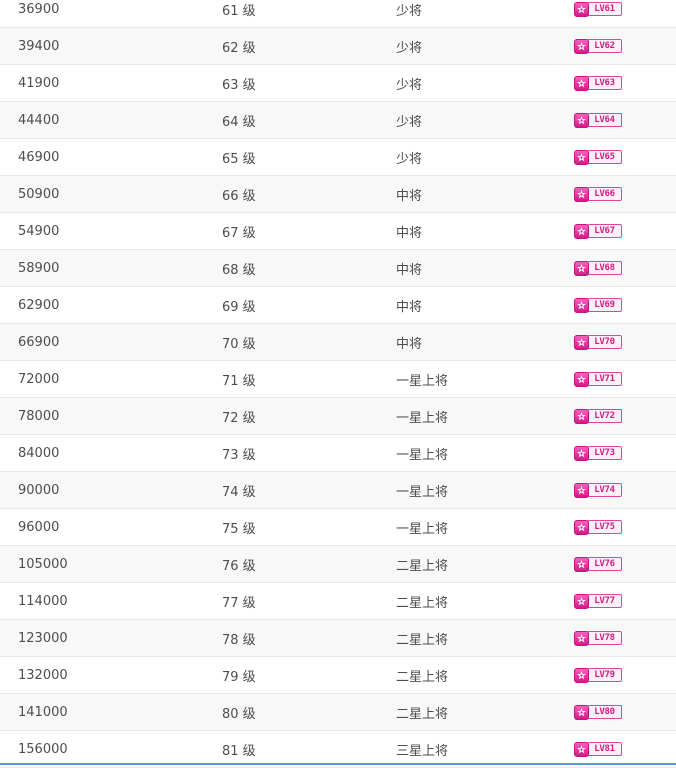 Image resolution: width=676 pixels, height=768 pixels. I want to click on badge-cell: LV72, so click(598, 416).